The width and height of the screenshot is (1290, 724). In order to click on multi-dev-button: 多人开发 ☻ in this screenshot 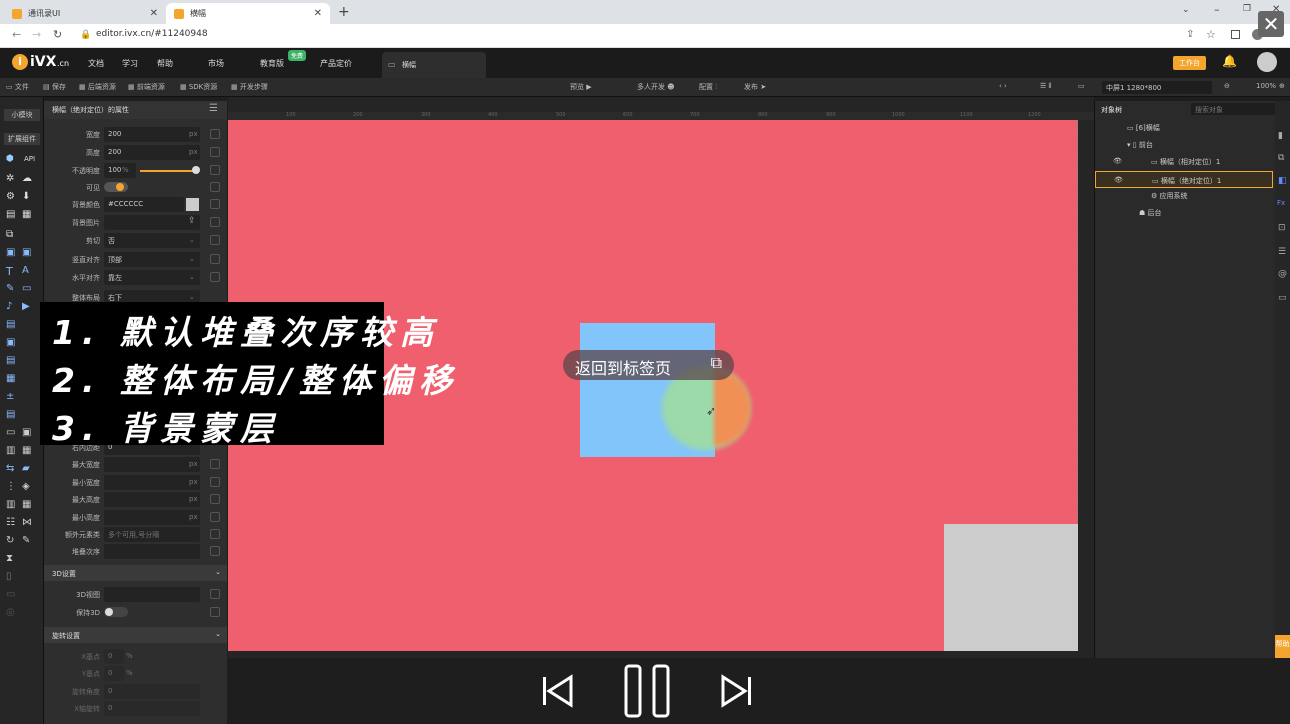, I will do `click(656, 87)`.